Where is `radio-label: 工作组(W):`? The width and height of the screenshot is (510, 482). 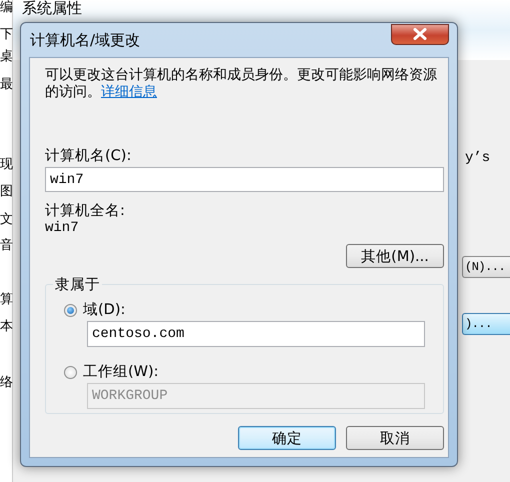
radio-label: 工作组(W): is located at coordinates (121, 372).